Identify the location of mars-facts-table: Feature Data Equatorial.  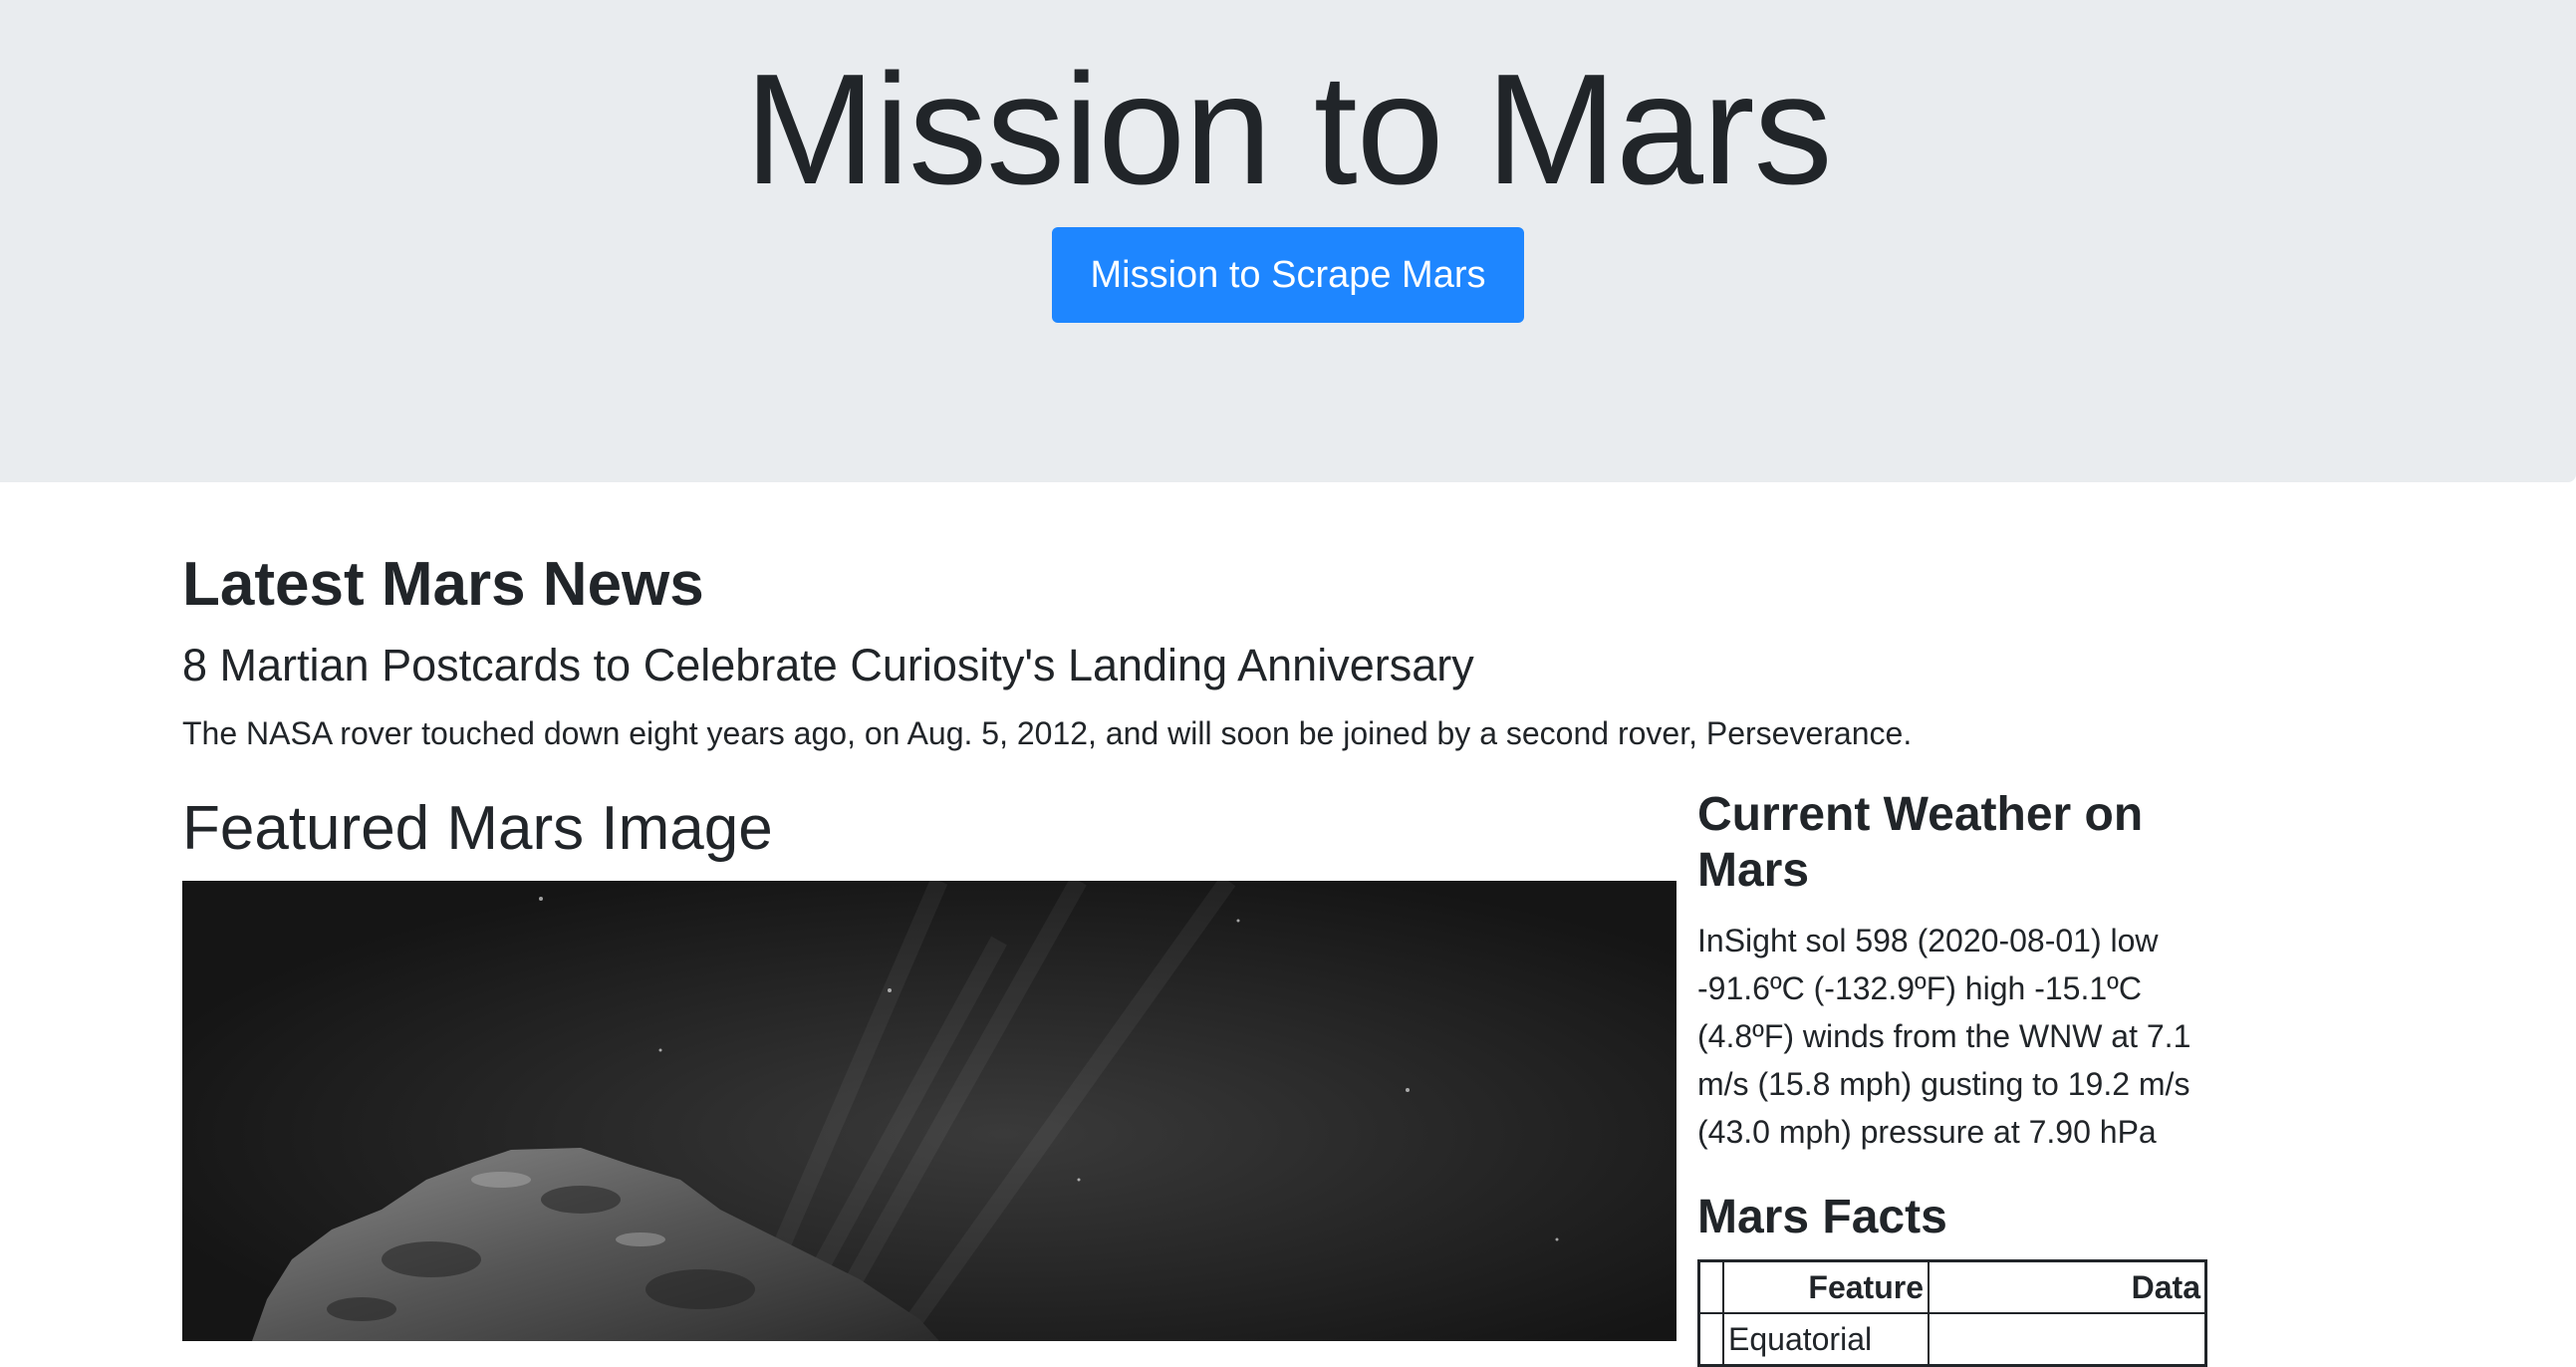
(1952, 1313).